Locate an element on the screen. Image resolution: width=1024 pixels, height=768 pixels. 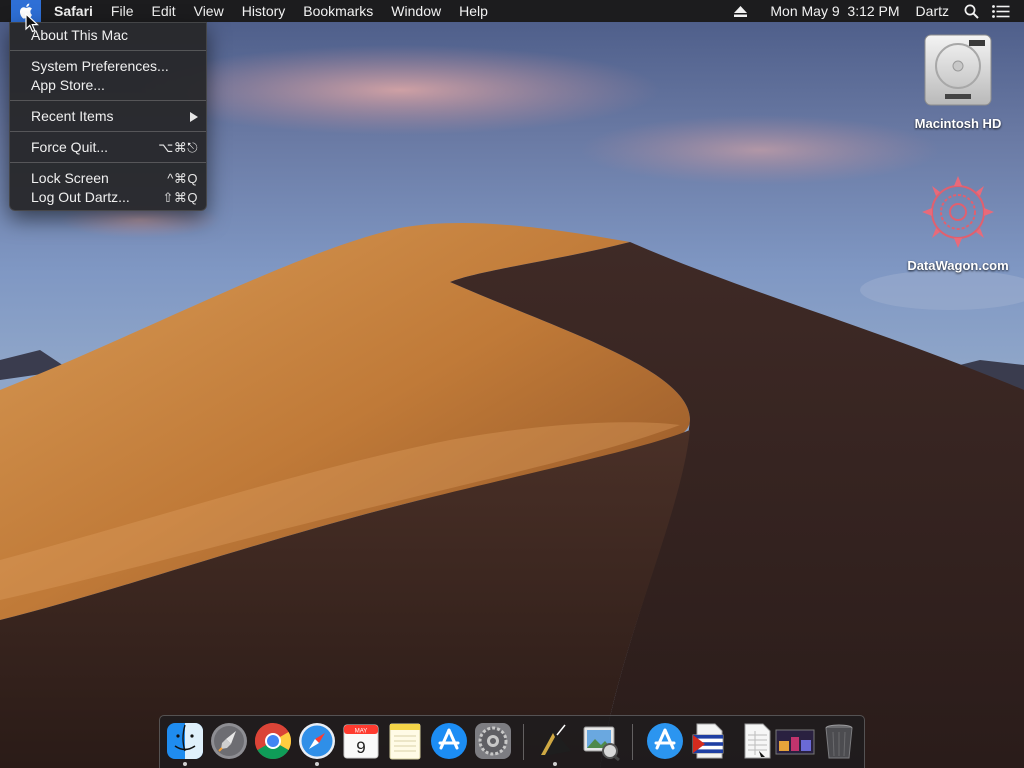
notification-center-icon is located at coordinates (1001, 11).